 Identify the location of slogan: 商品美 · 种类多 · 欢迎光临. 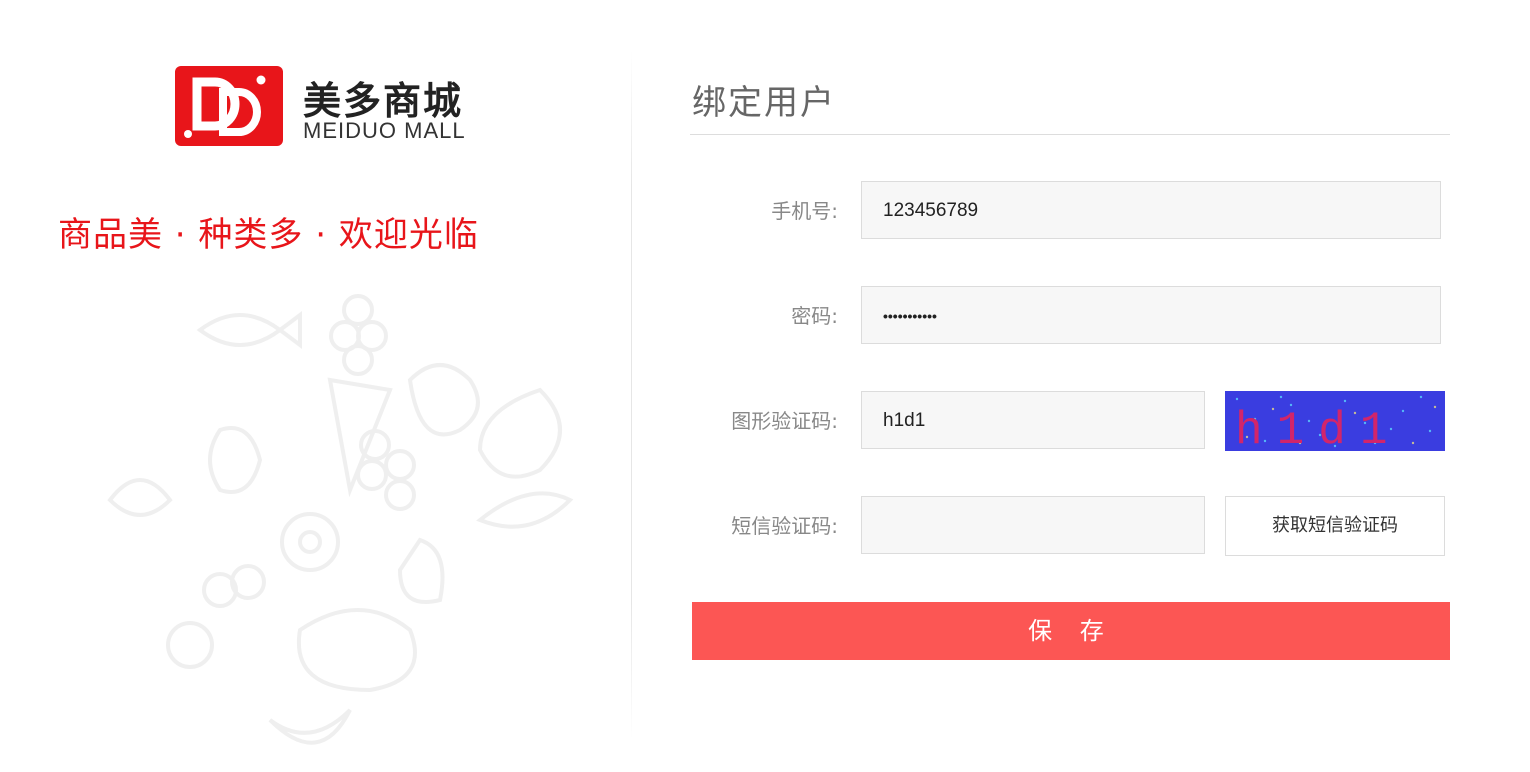
(268, 235).